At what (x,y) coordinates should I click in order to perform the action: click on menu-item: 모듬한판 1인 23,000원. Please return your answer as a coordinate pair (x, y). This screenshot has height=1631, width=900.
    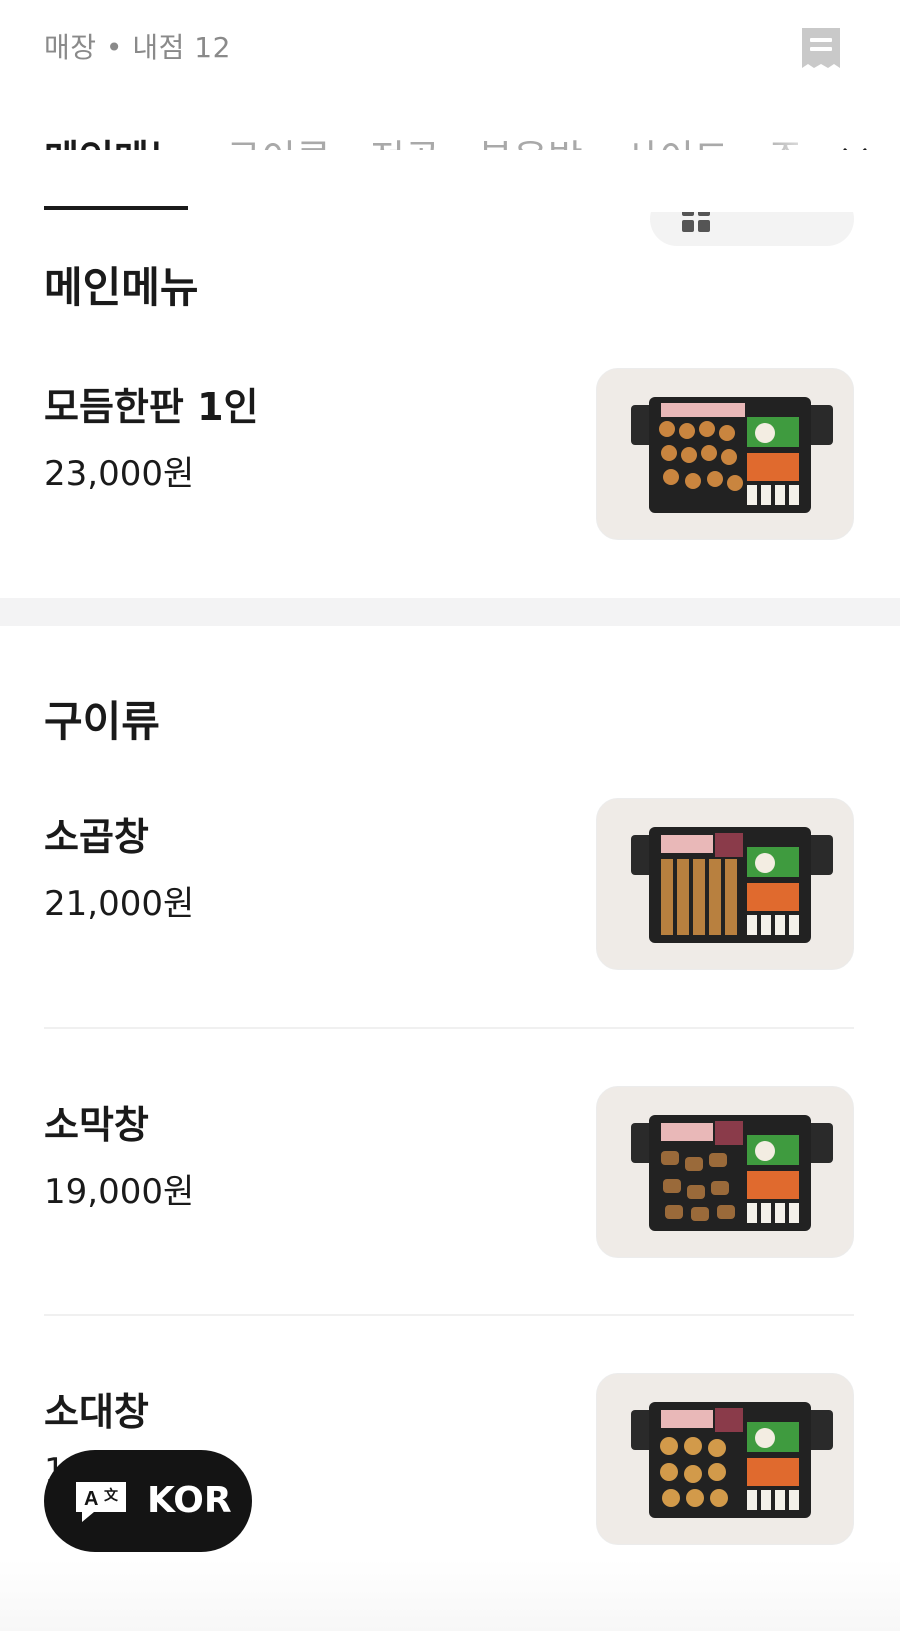
    Looking at the image, I should click on (450, 458).